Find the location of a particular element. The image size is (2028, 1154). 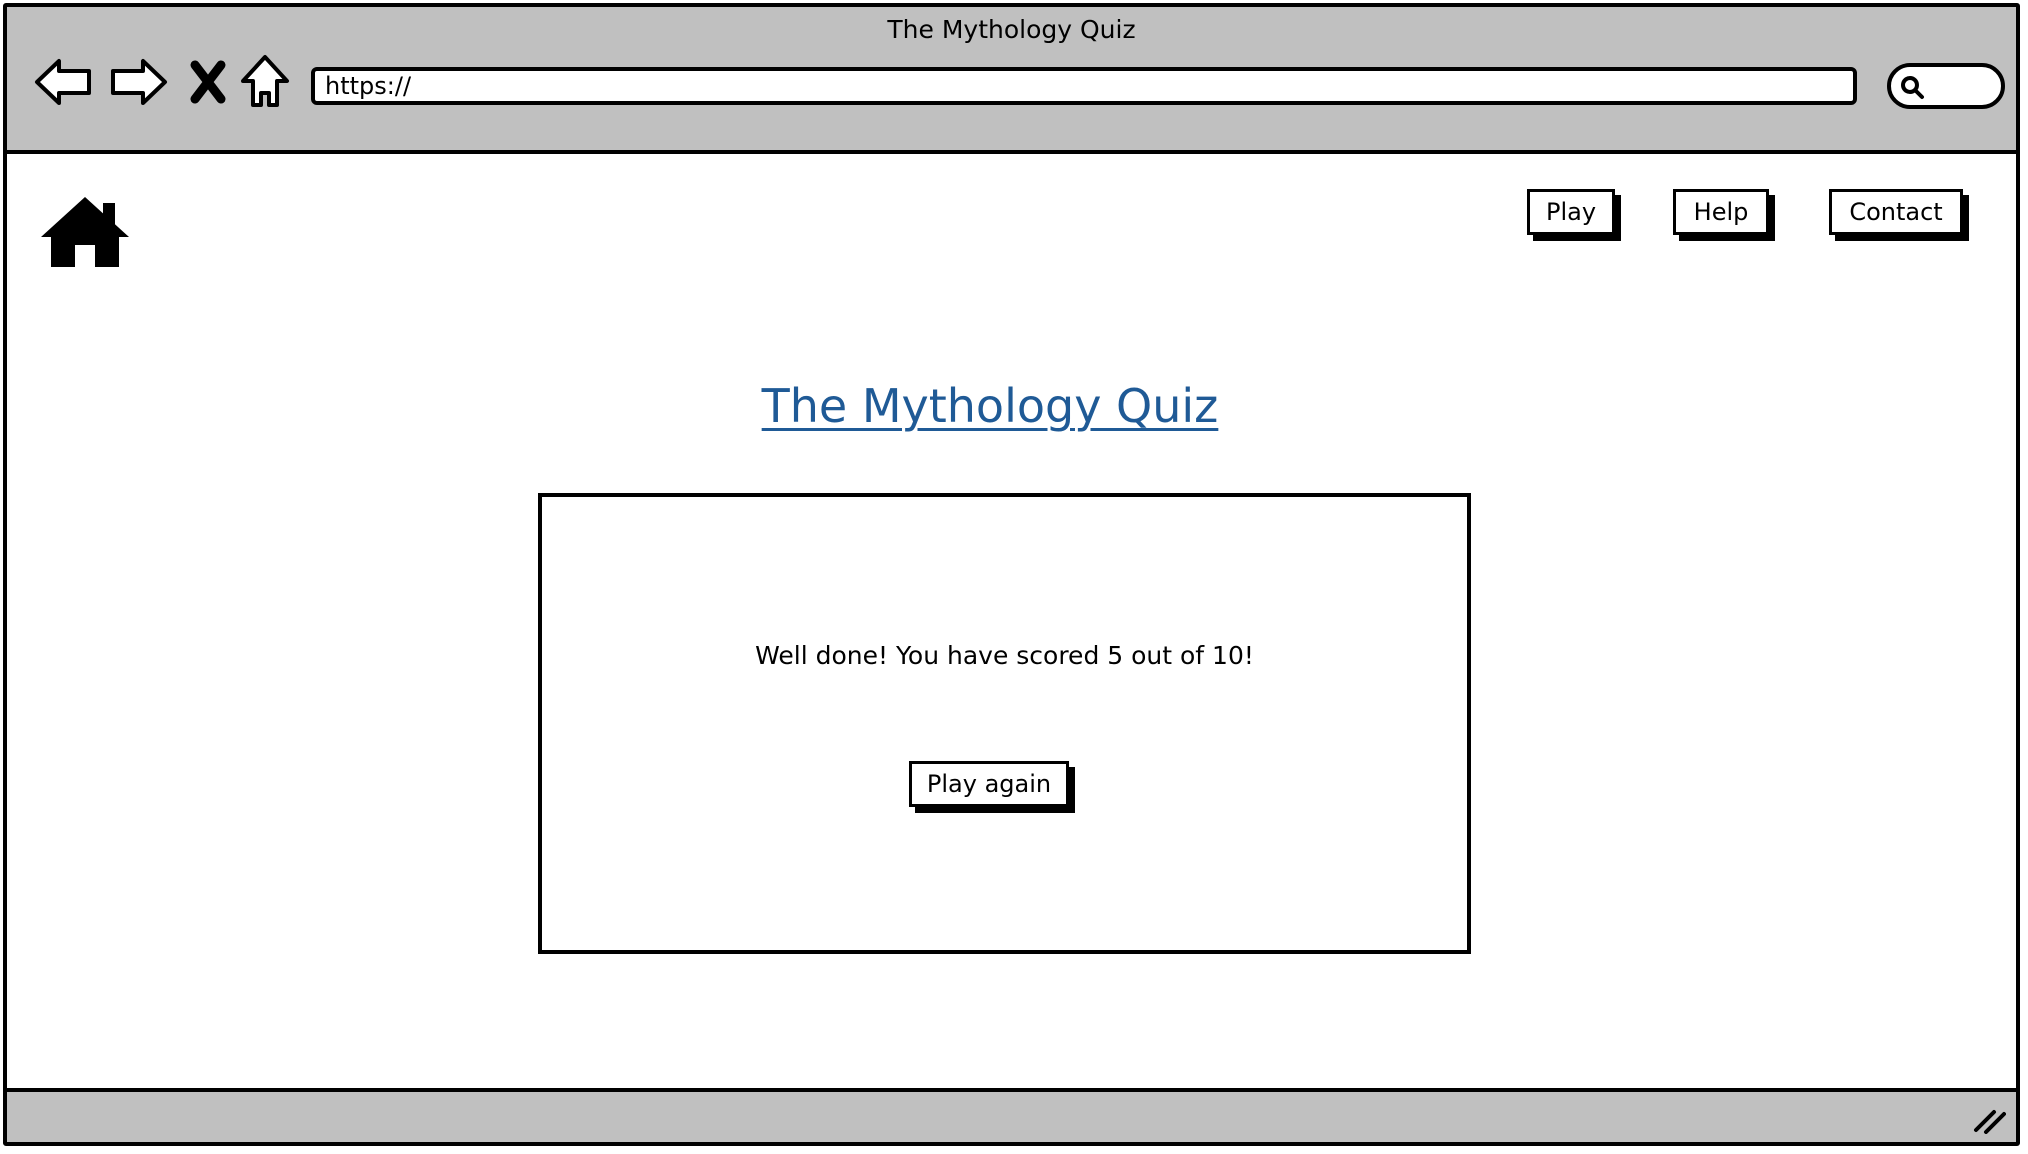

resize-grip-icon is located at coordinates (1989, 1120).